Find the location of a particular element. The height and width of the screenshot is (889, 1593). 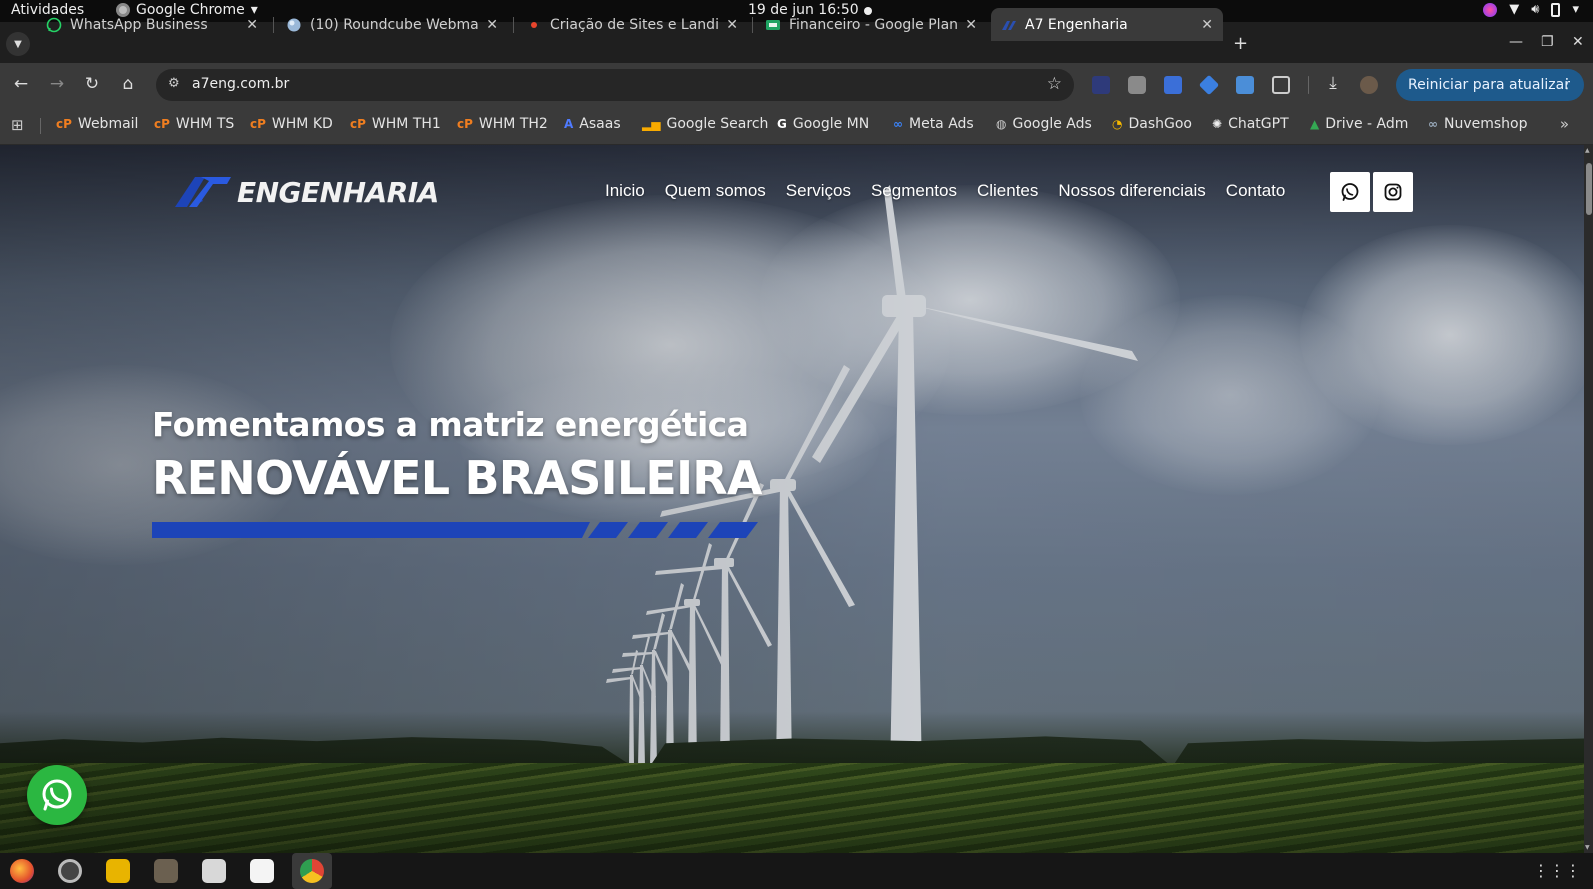

nav-link-servicos: Serviços is located at coordinates (818, 191).